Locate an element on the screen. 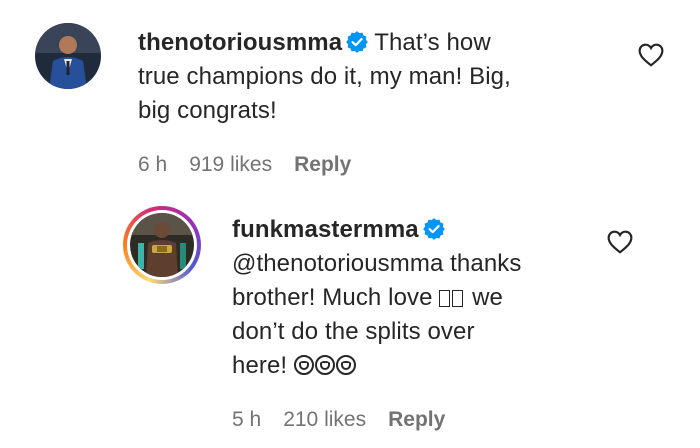 The image size is (700, 448). username-link: funkmastermma is located at coordinates (325, 229).